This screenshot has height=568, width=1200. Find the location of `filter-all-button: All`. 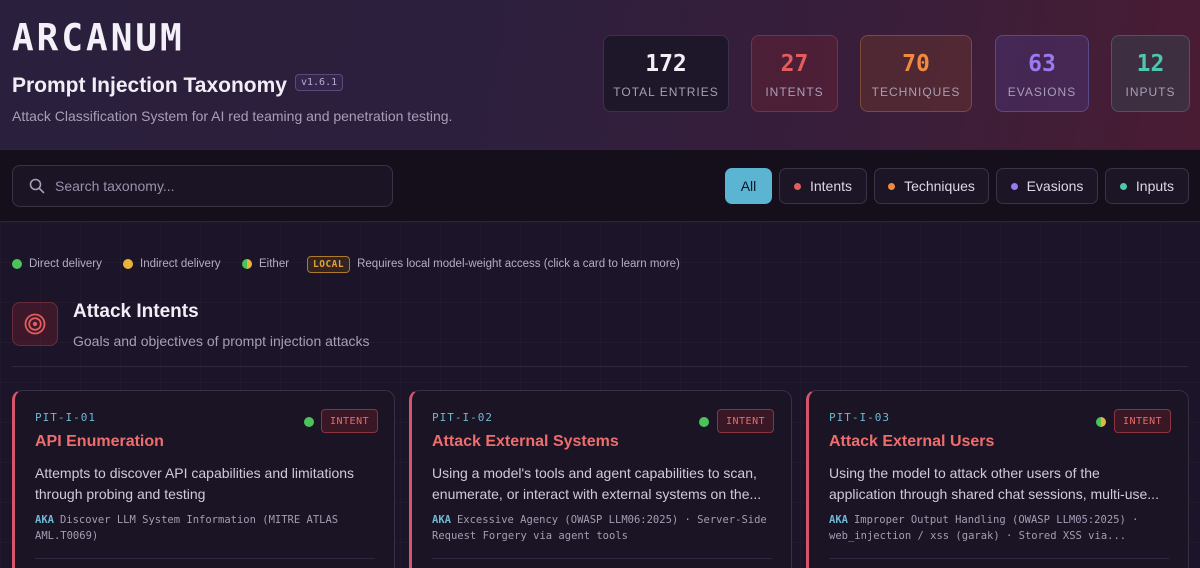

filter-all-button: All is located at coordinates (748, 186).